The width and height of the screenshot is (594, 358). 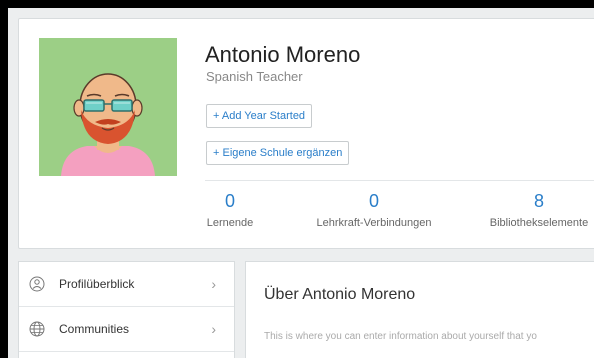 What do you see at coordinates (259, 116) in the screenshot?
I see `add-year-started-button: + Add Year Started` at bounding box center [259, 116].